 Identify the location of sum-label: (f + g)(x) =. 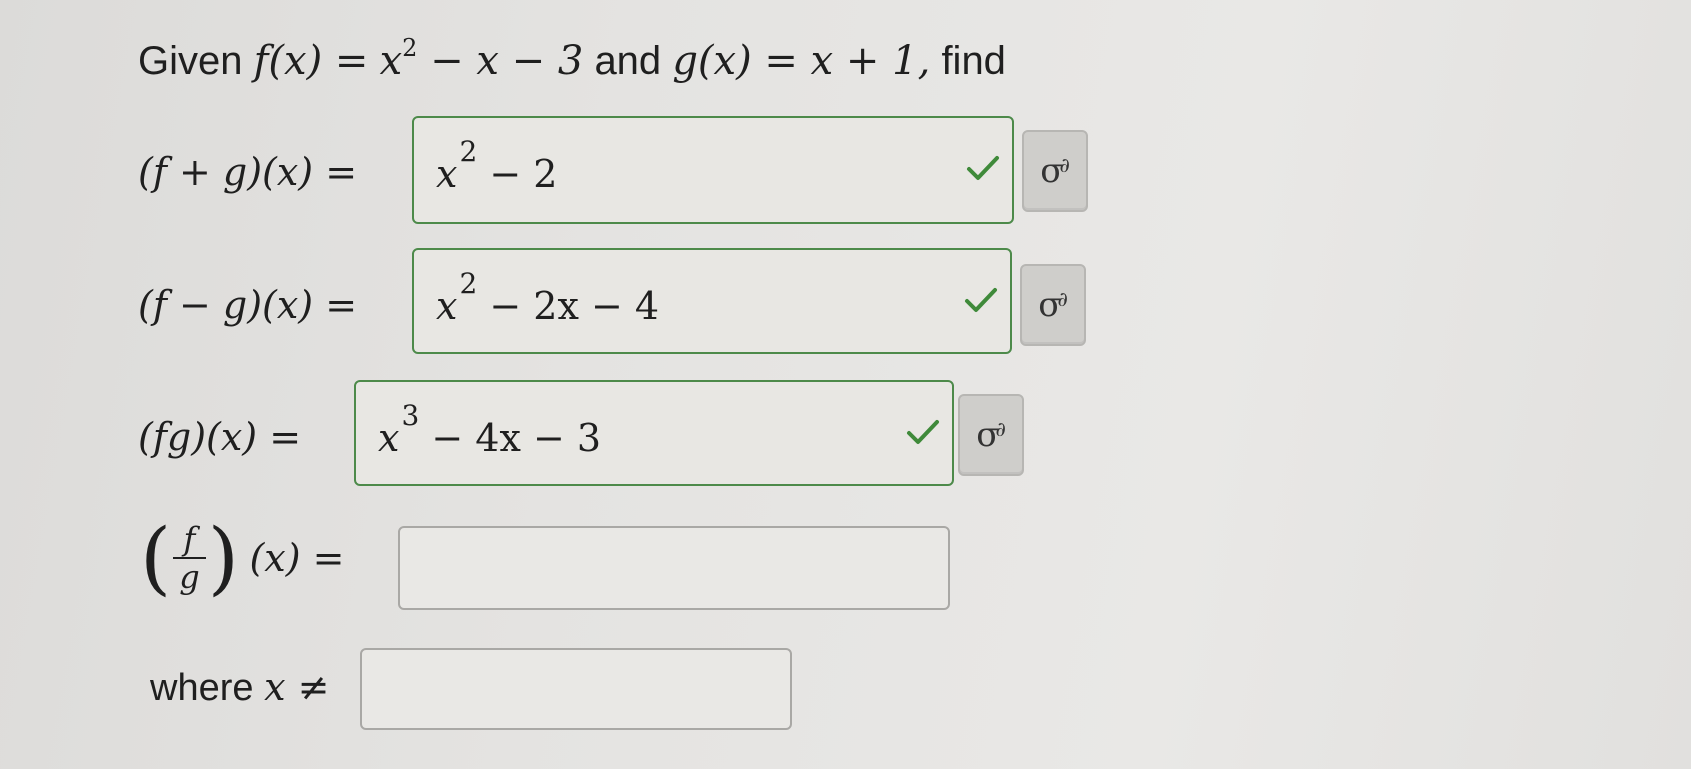
(248, 172).